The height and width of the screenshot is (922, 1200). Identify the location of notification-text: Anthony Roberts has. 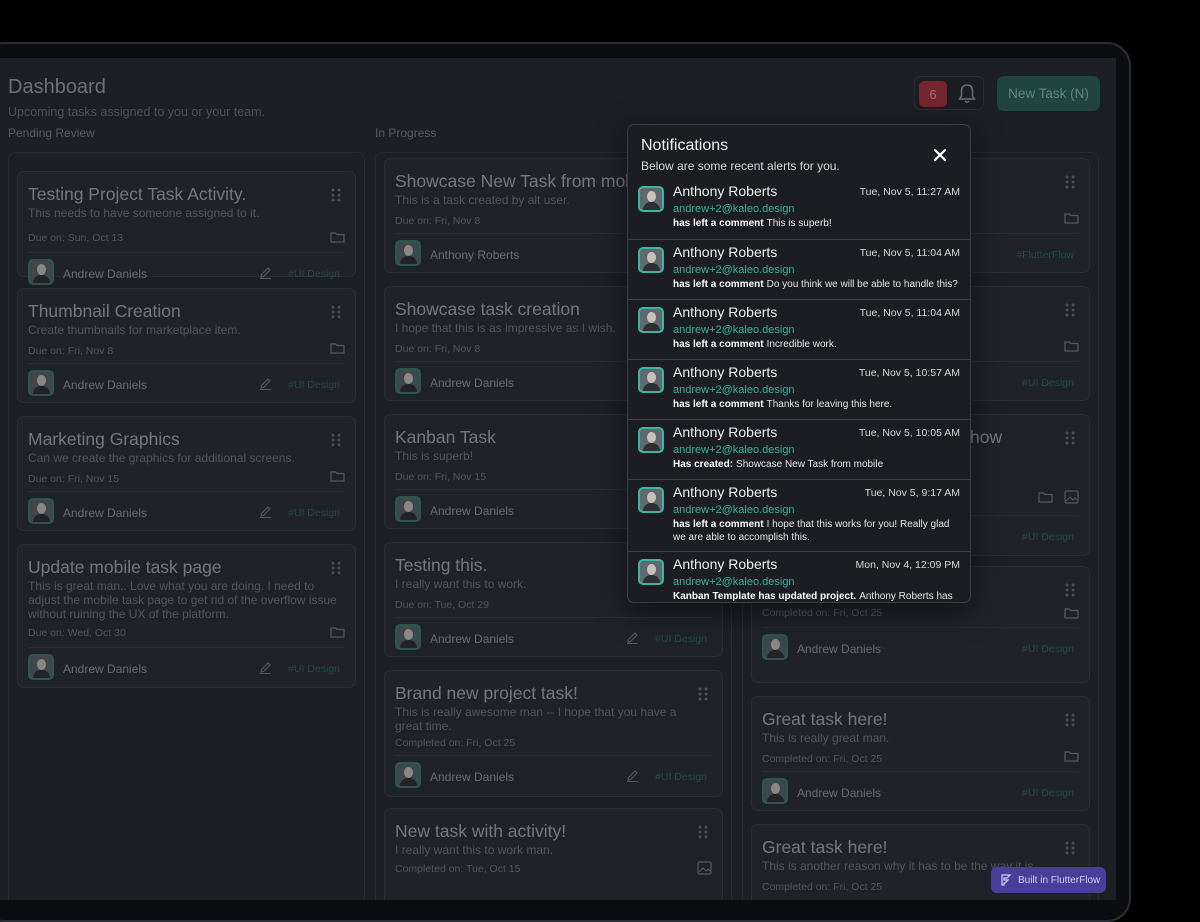
(906, 596).